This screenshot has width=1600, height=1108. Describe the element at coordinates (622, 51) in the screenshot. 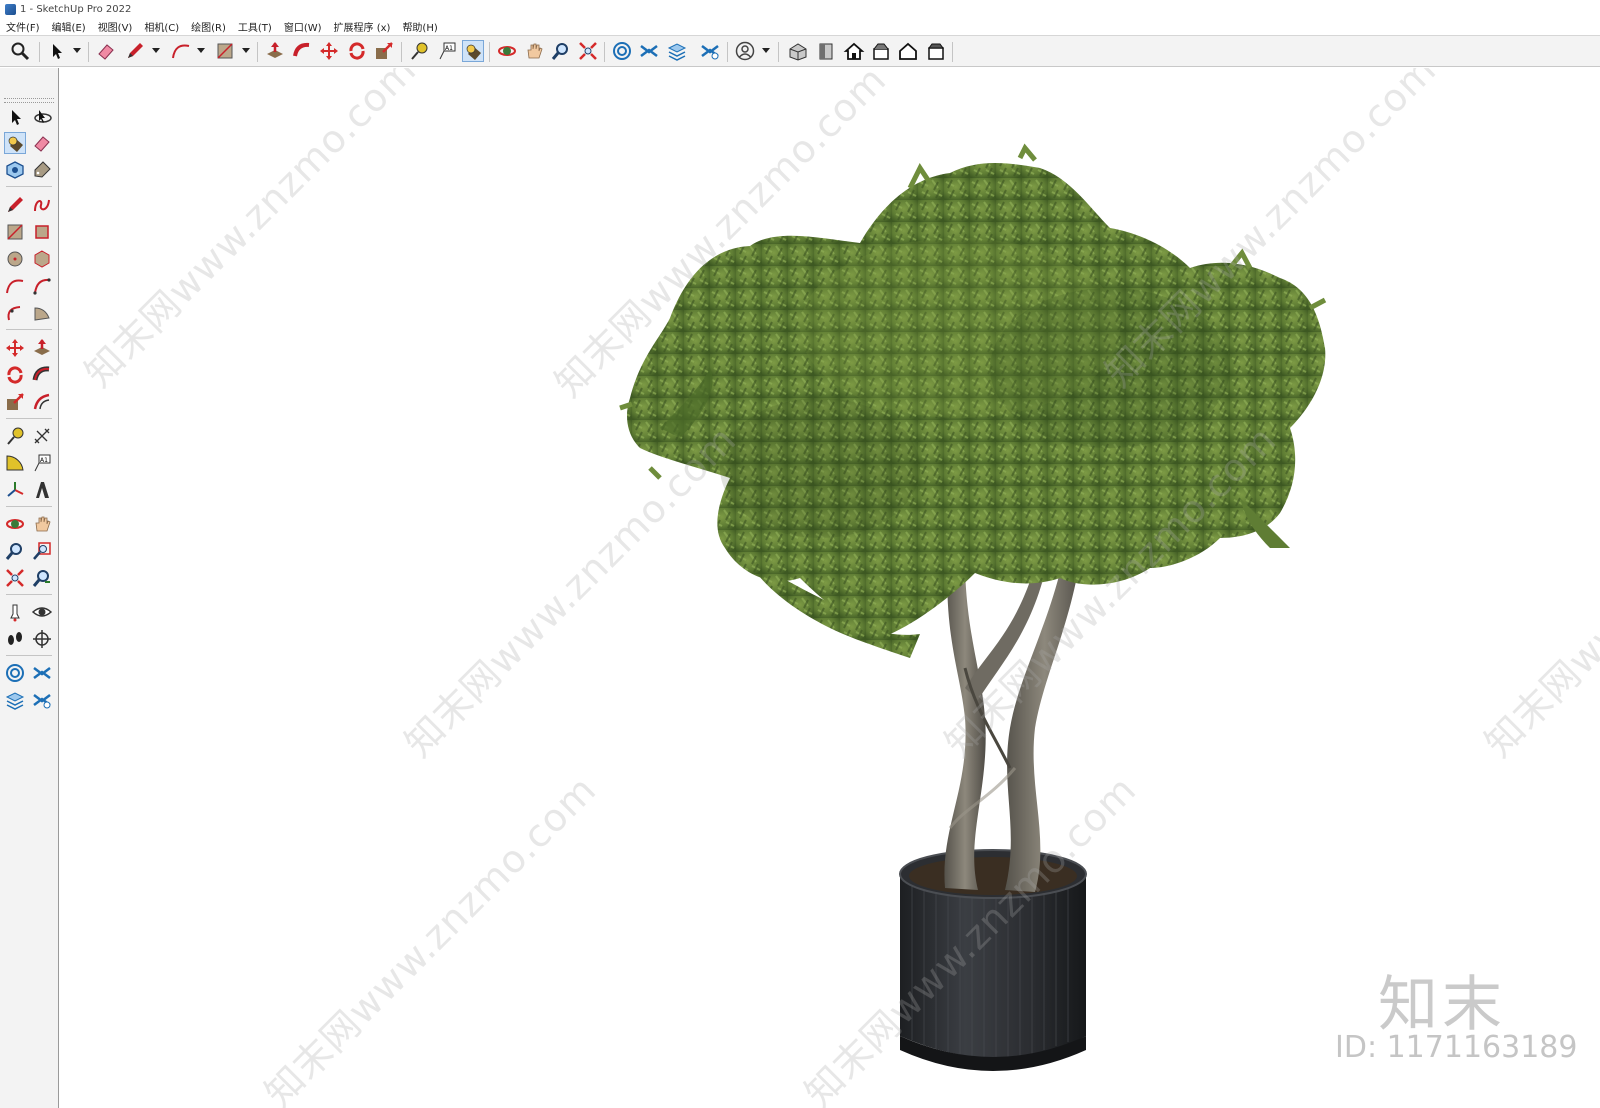

I see `sandbox-from-contours-icon` at that location.